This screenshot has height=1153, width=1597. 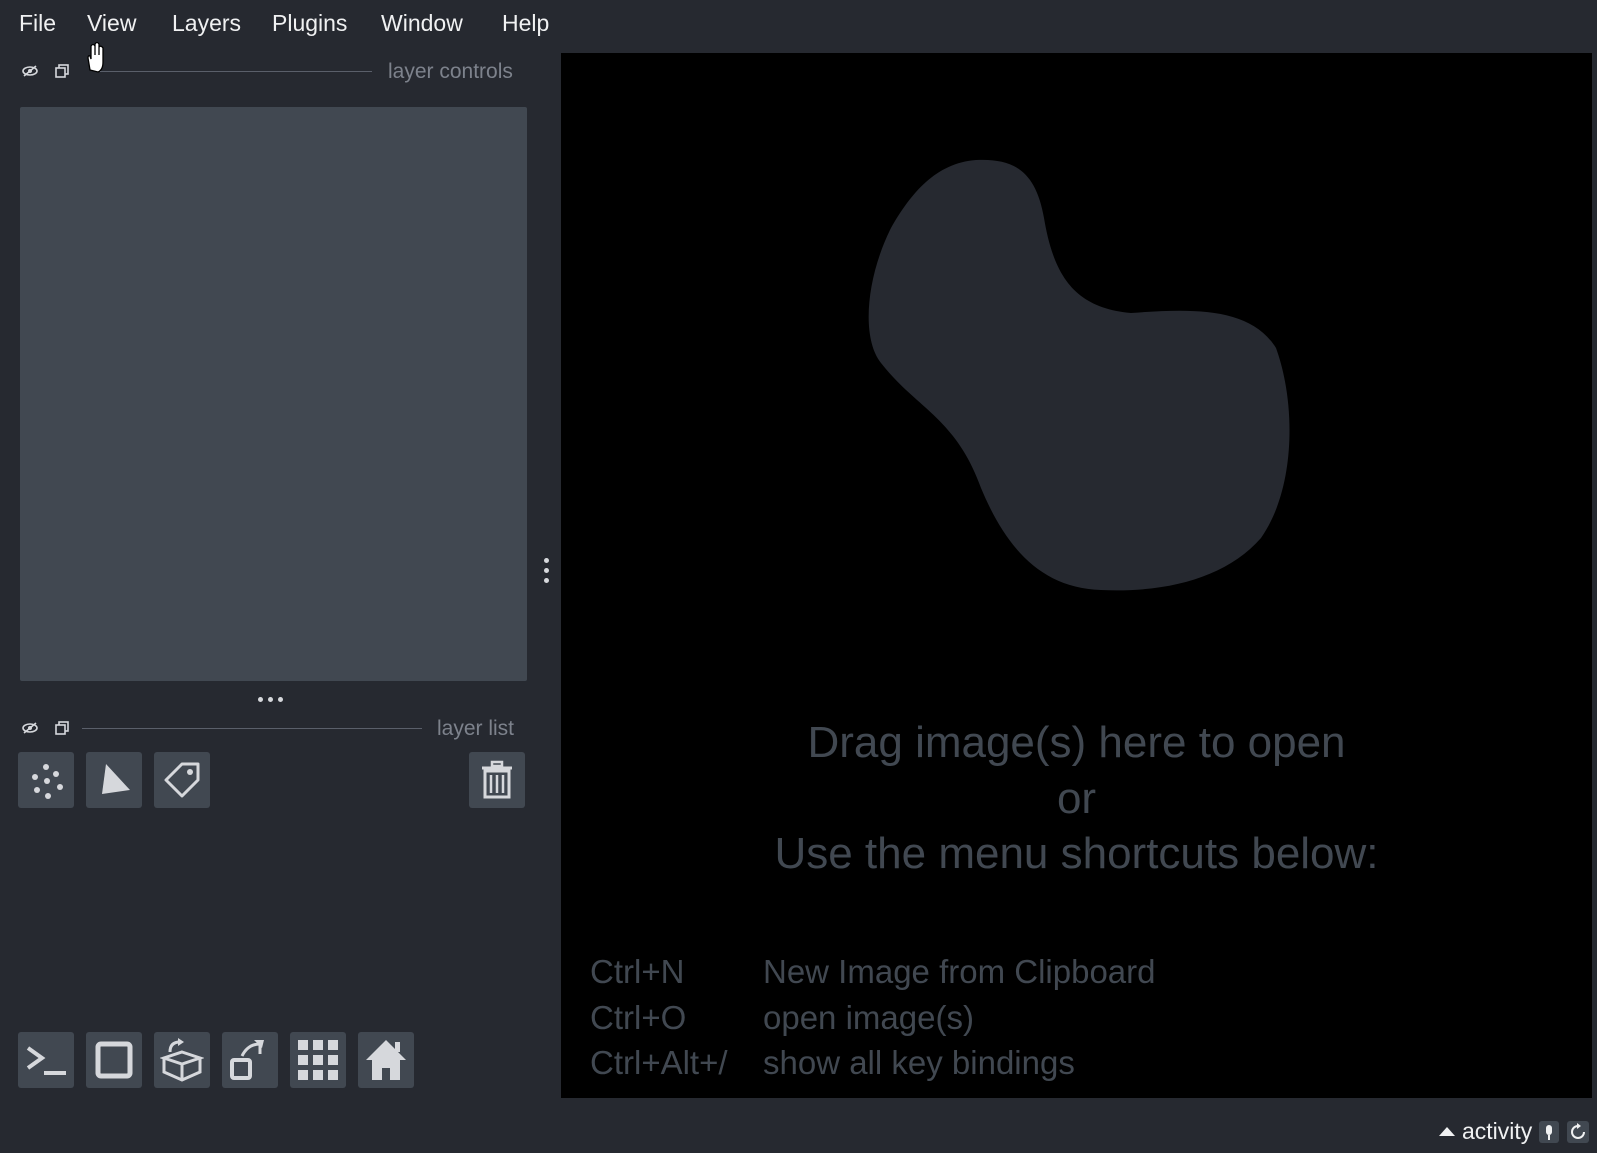 I want to click on shortcut-key: Ctrl+O, so click(x=638, y=1017).